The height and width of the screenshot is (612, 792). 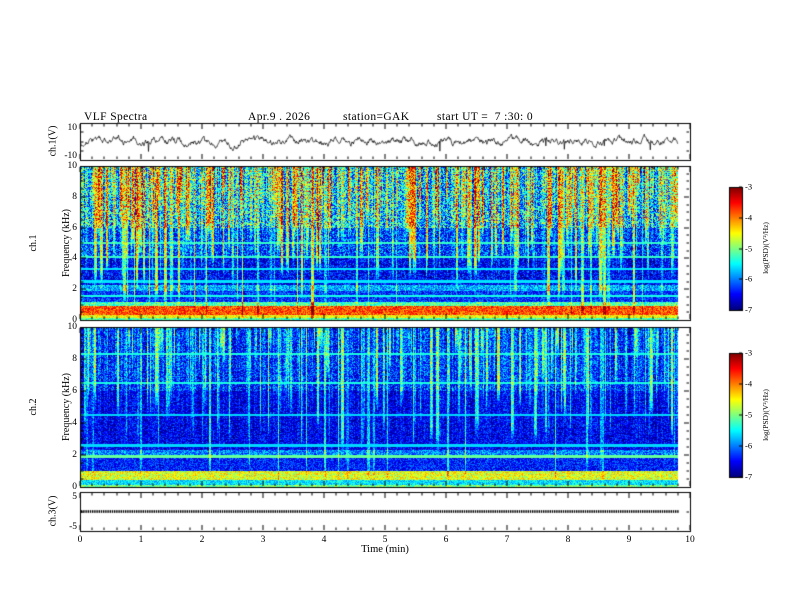 I want to click on x-tick-label: 3, so click(x=263, y=540).